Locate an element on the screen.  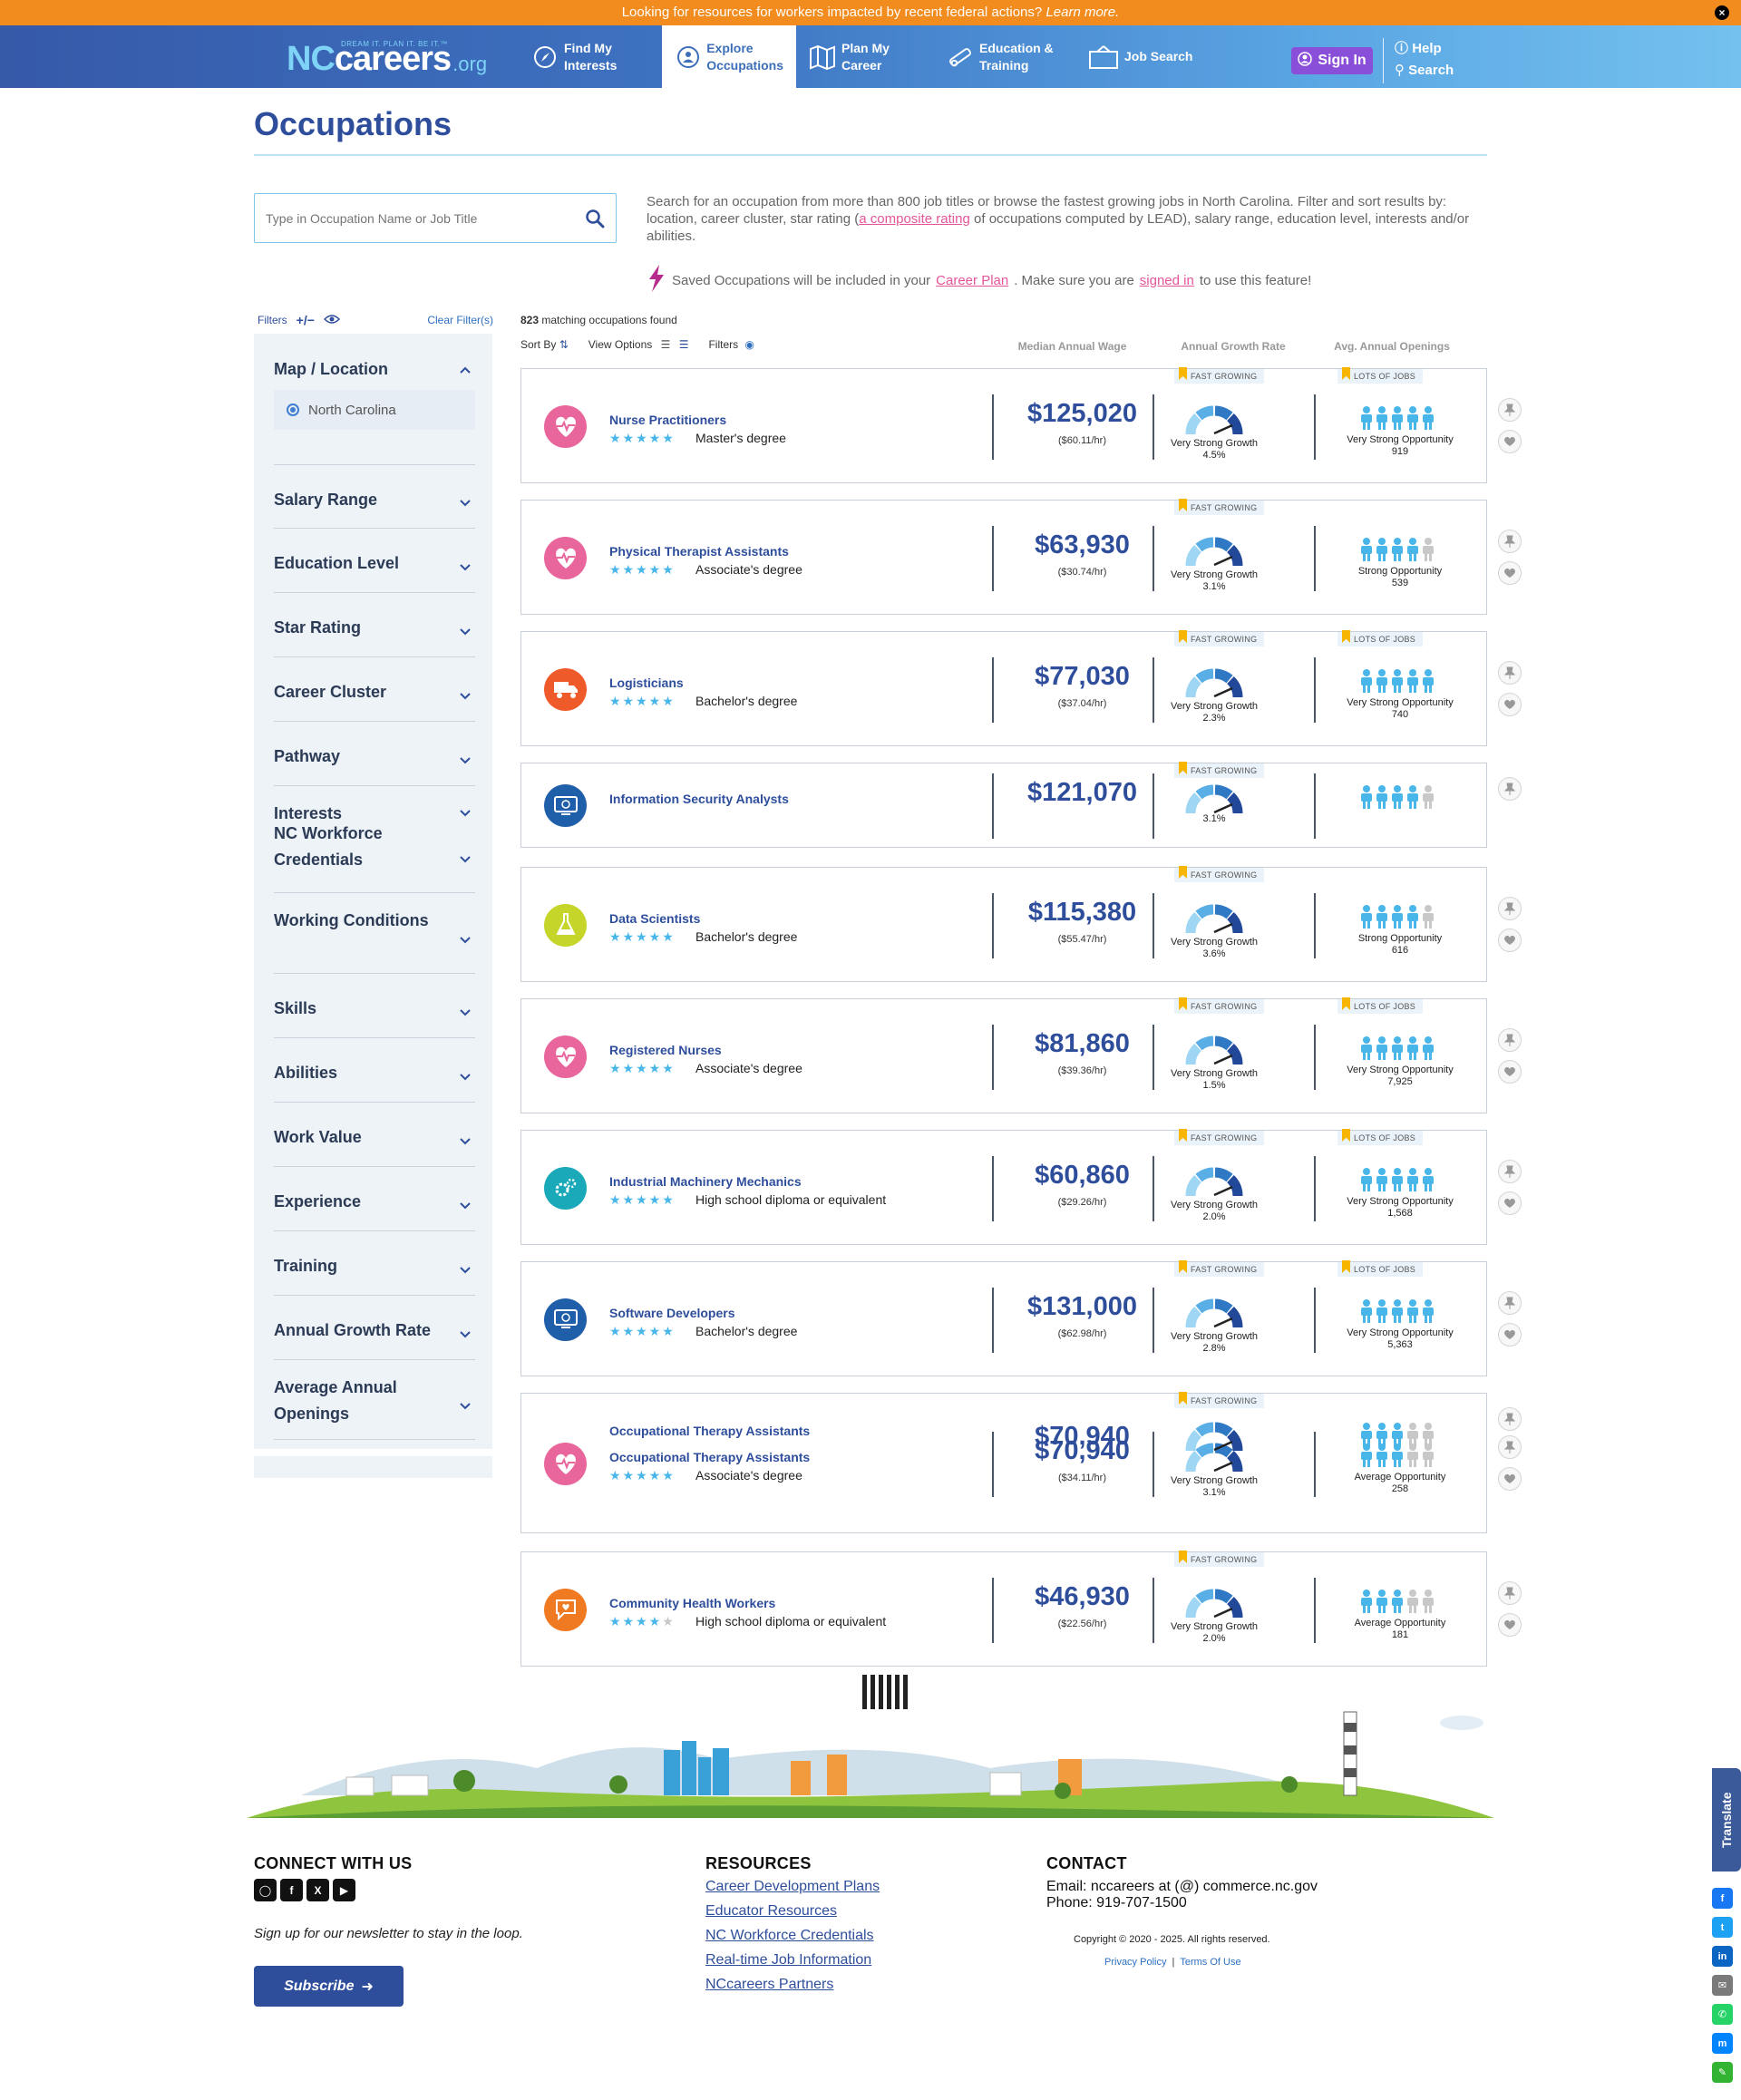
resource-link: NCcareers Partners is located at coordinates (769, 1985).